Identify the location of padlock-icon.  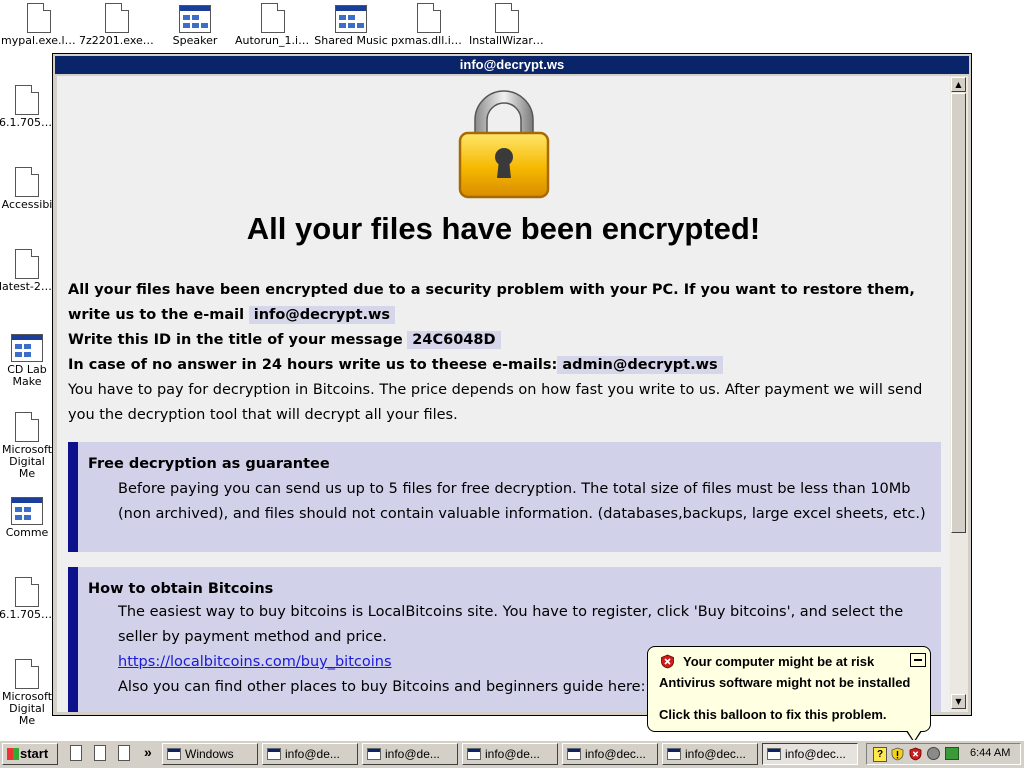
(504, 144).